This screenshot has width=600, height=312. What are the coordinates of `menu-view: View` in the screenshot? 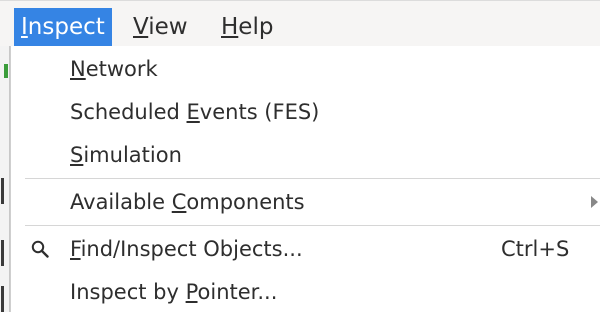 It's located at (160, 27).